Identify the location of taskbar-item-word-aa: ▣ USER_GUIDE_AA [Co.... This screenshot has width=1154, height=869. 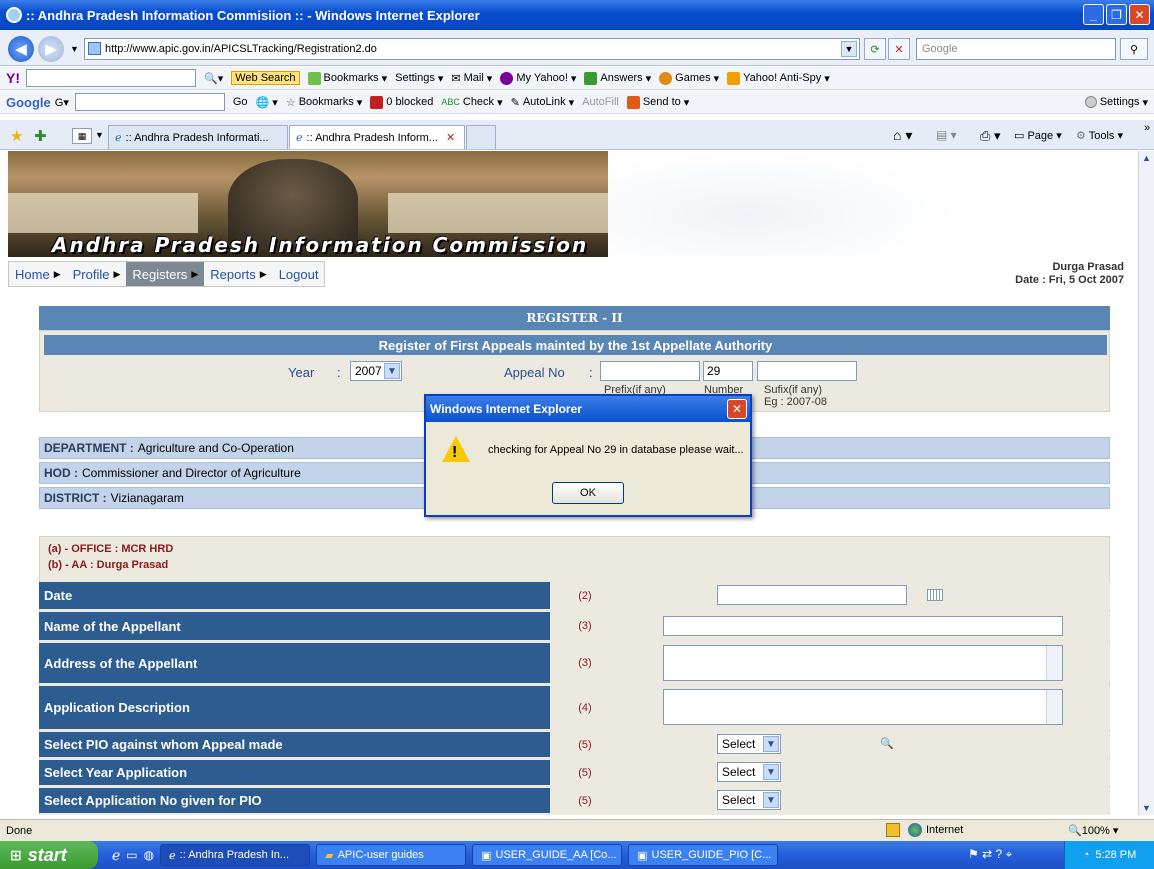
(547, 855).